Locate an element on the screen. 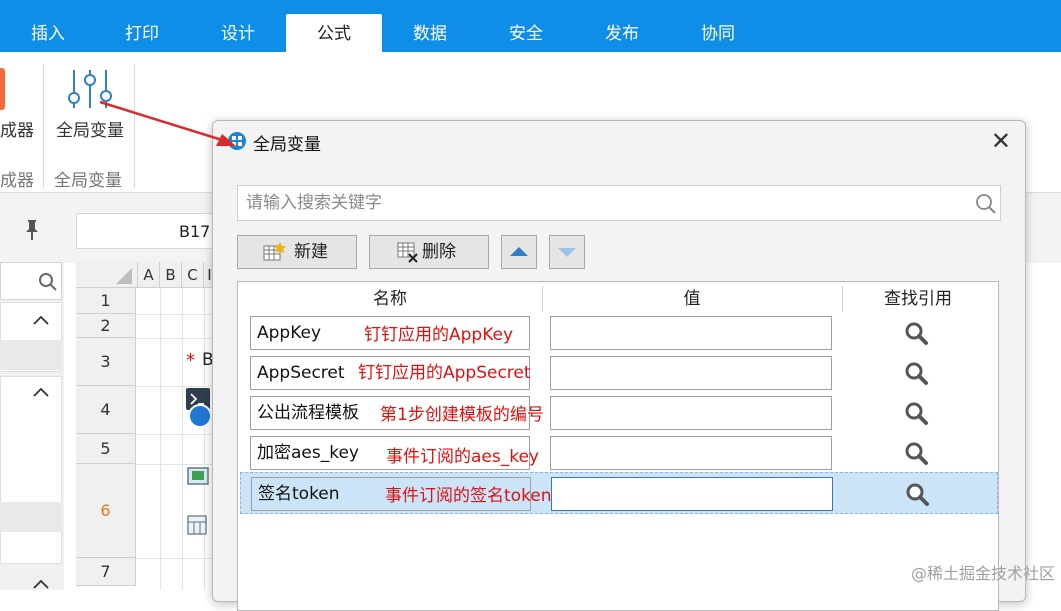 The height and width of the screenshot is (611, 1061). calendar-grid-icon is located at coordinates (199, 526).